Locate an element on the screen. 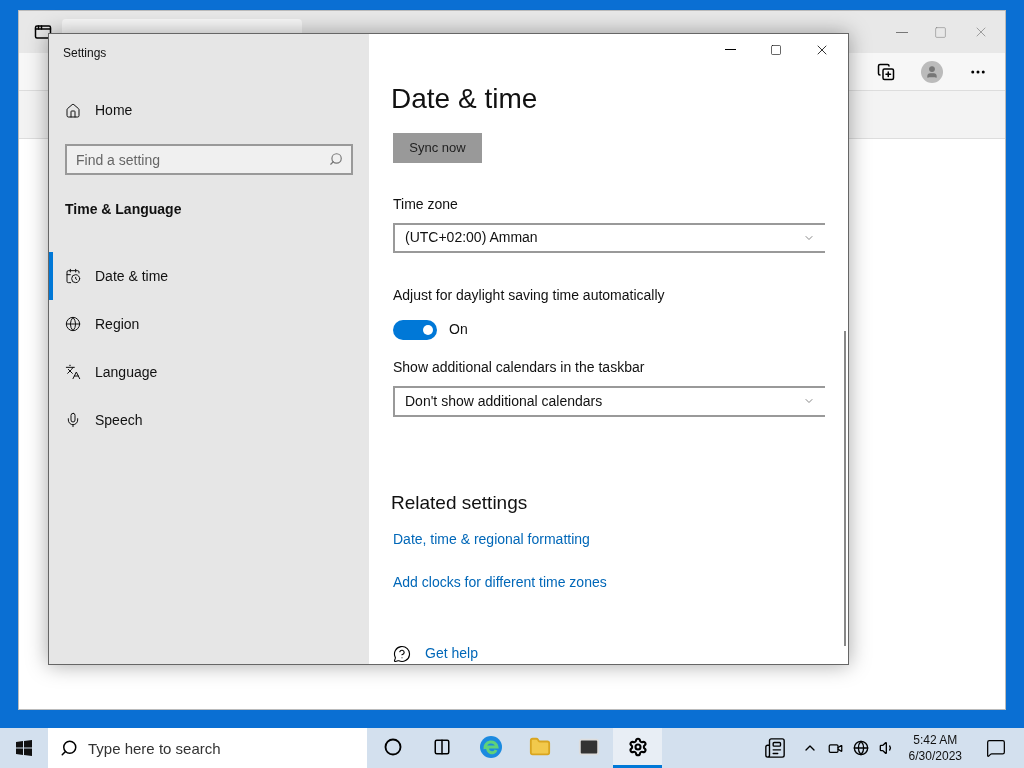 This screenshot has height=768, width=1024. field-label: Show additional calendars in the taskbar is located at coordinates (519, 368).